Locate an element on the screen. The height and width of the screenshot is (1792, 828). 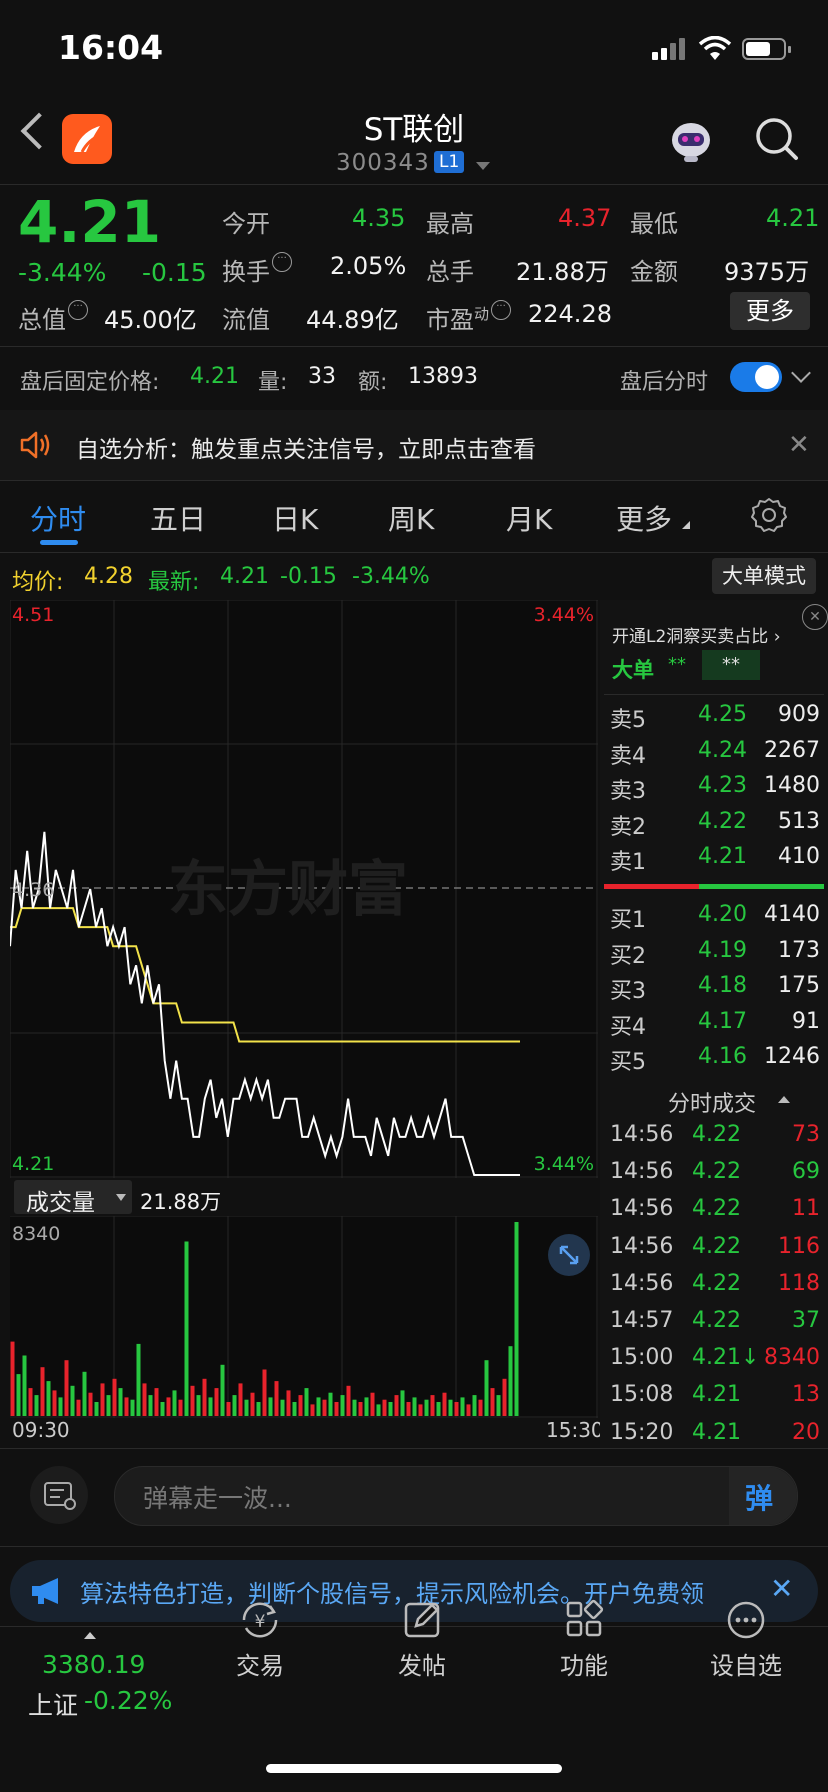
notice-bar: 自选分析：触发重点关注信号，立即点击查看 ✕ is located at coordinates (414, 445).